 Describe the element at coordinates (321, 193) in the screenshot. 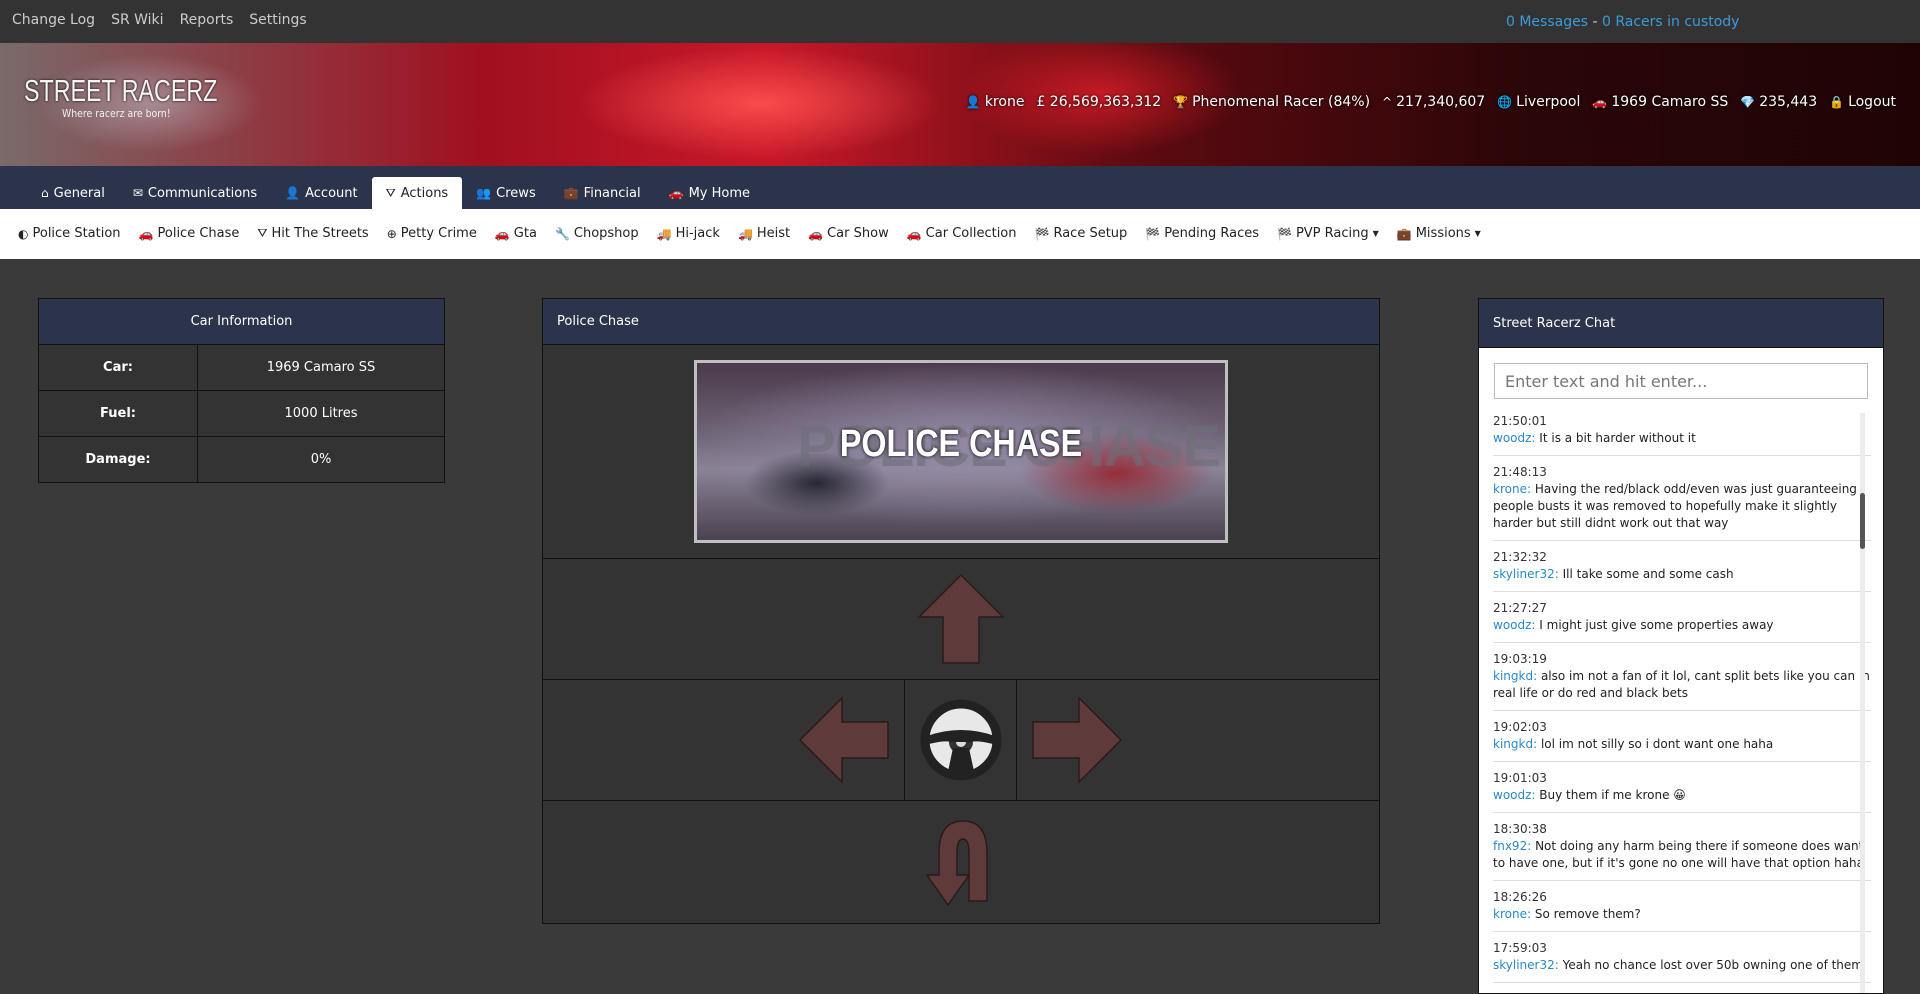

I see `tab-account: 👤 Account` at that location.